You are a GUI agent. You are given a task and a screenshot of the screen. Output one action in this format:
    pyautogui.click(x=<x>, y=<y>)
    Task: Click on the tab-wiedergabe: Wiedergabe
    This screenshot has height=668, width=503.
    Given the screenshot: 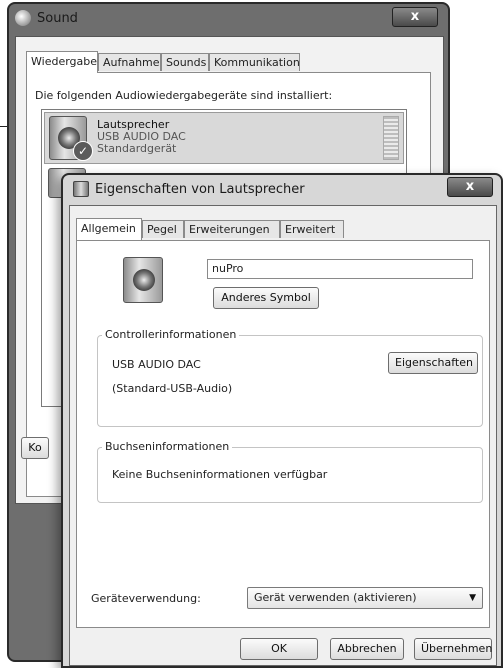 What is the action you would take?
    pyautogui.click(x=62, y=62)
    